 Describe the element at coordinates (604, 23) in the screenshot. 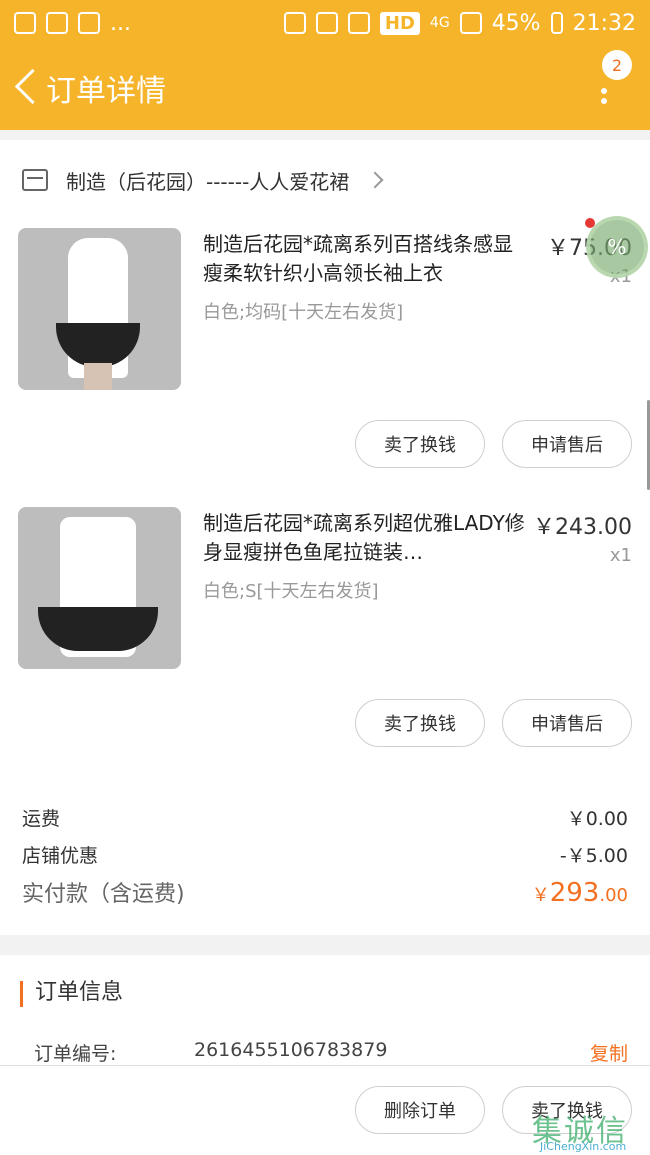

I see `clock: 21:32` at that location.